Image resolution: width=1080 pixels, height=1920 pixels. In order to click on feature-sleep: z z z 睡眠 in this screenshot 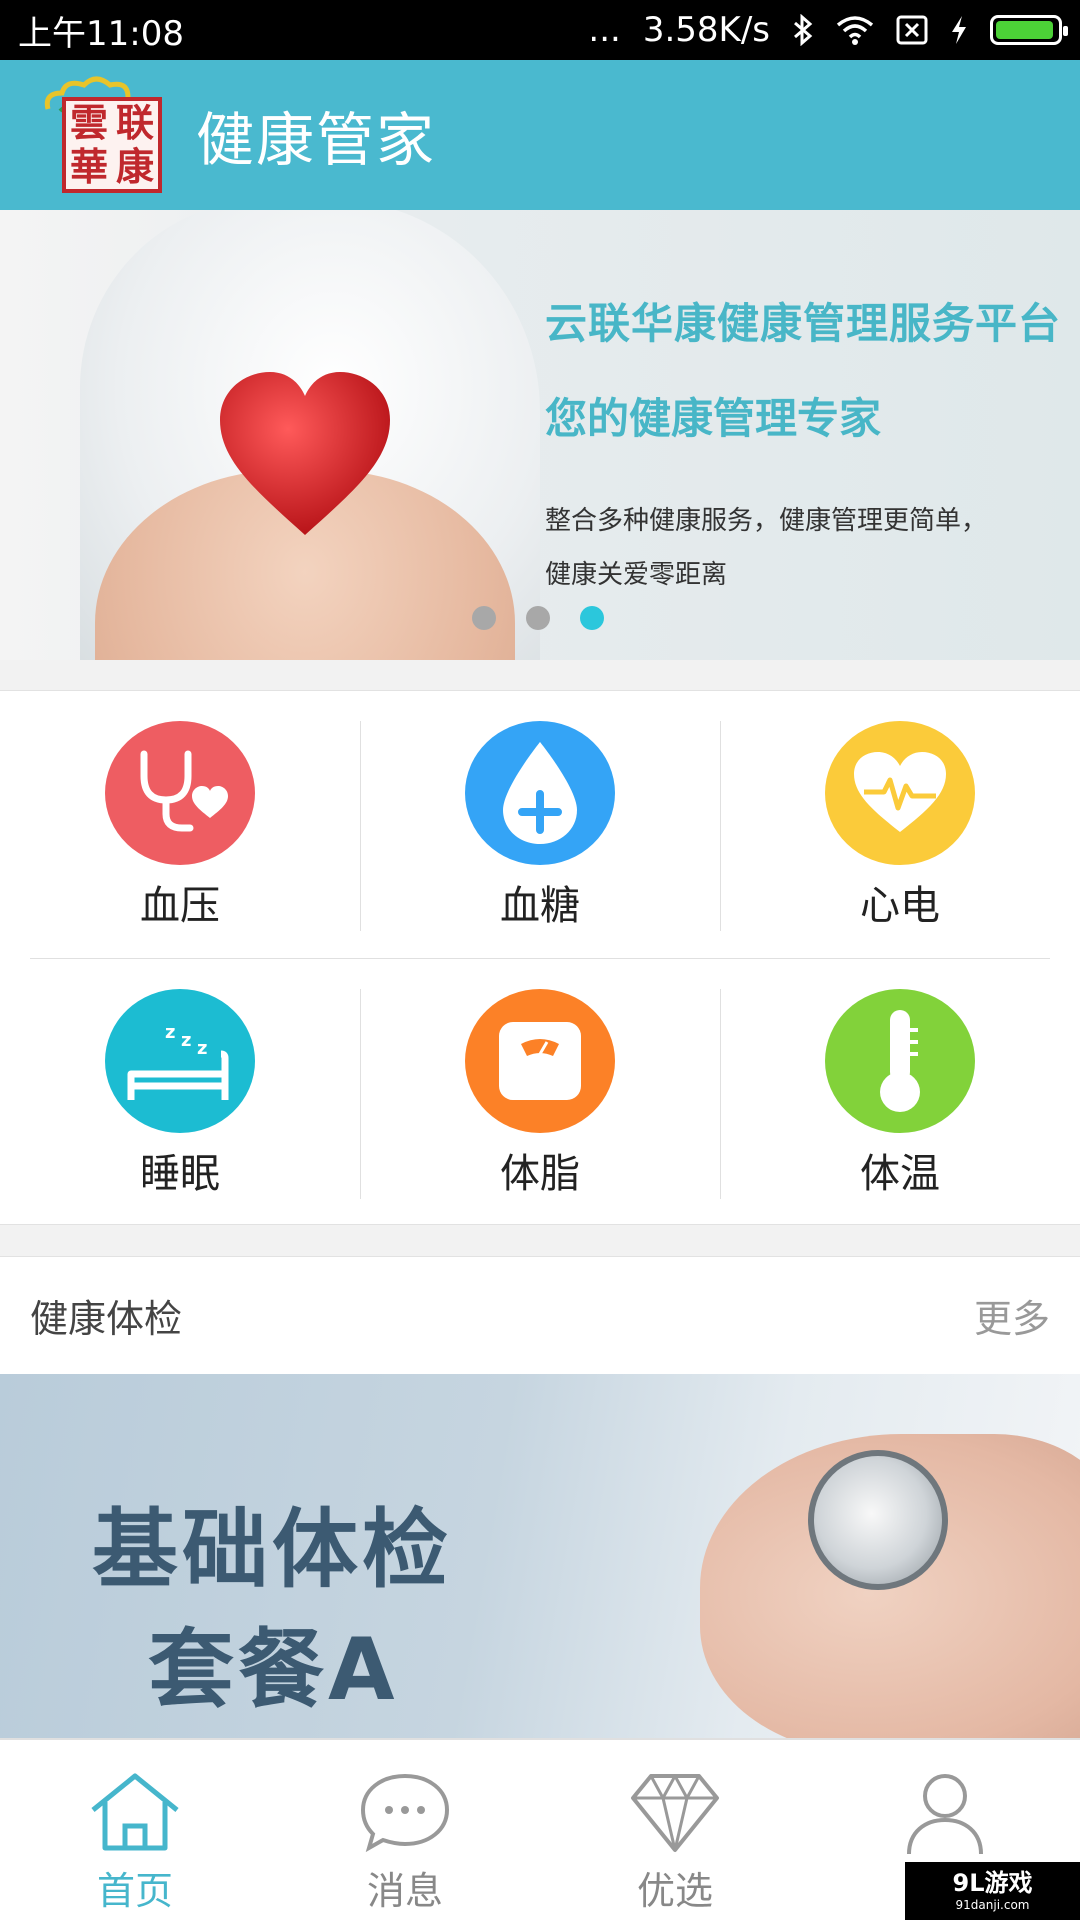, I will do `click(180, 1094)`.